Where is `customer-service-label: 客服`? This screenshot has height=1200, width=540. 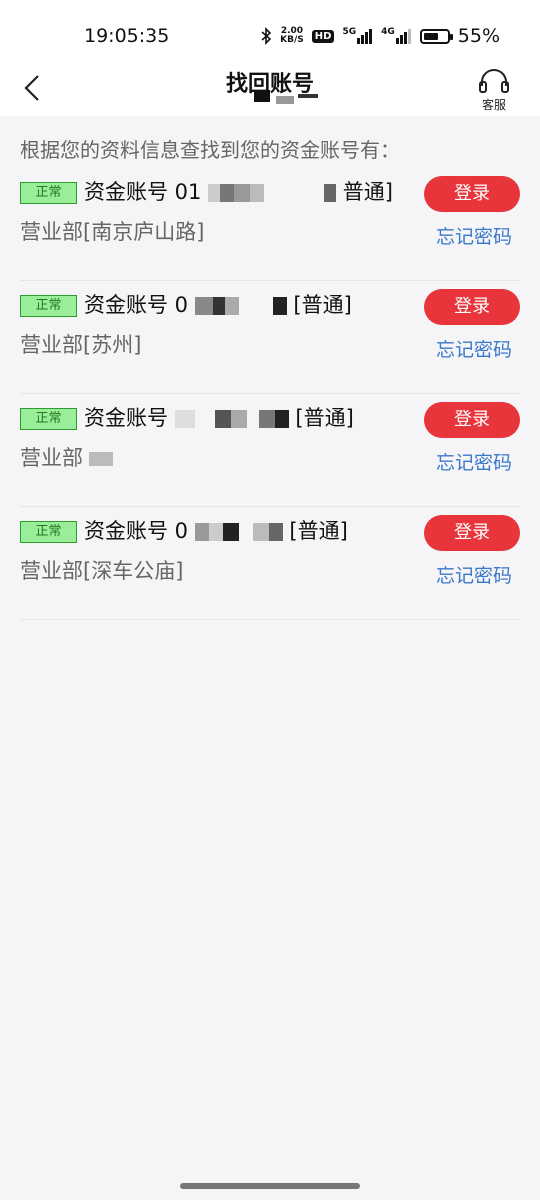 customer-service-label: 客服 is located at coordinates (493, 105).